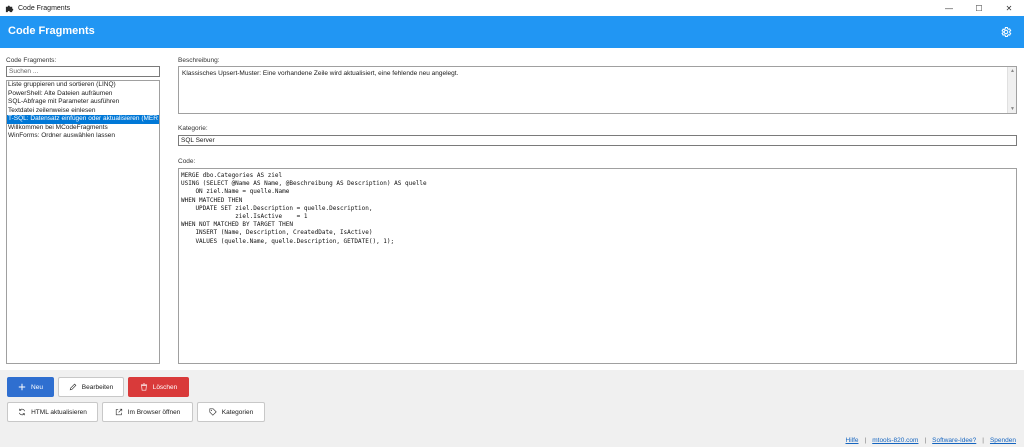 The width and height of the screenshot is (1024, 447). I want to click on gear-icon, so click(1006, 32).